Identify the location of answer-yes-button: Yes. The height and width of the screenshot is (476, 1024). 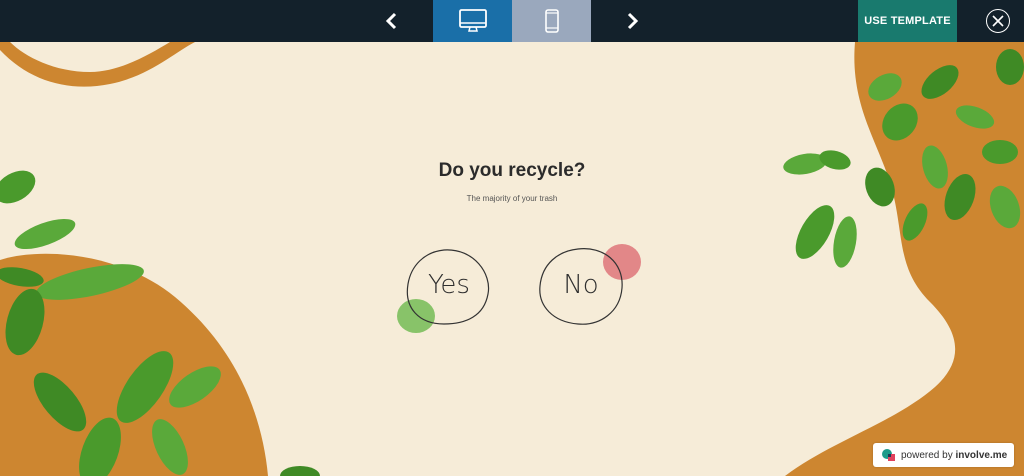
(444, 289).